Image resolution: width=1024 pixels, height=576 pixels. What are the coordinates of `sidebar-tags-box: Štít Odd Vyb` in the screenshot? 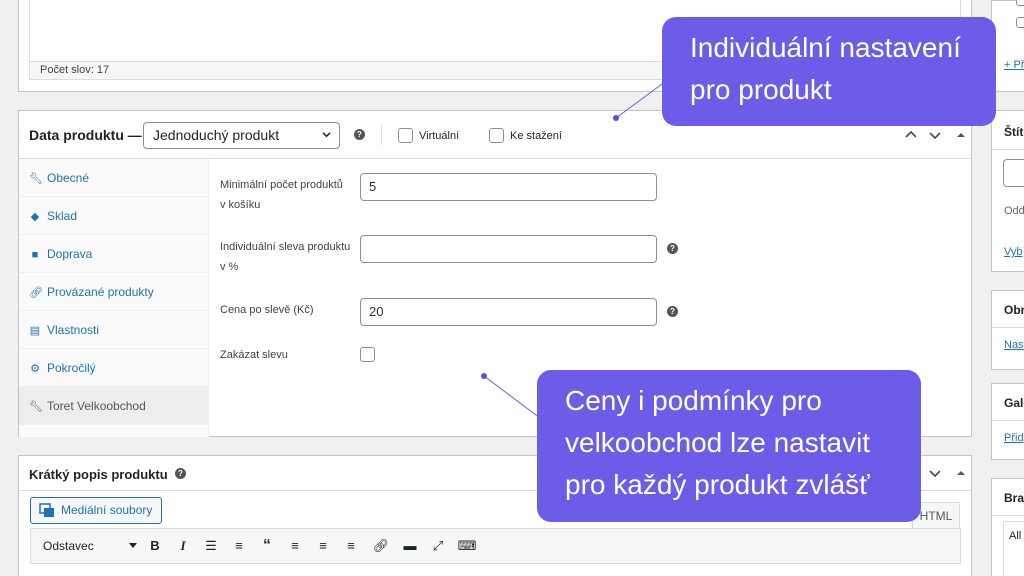 It's located at (1007, 191).